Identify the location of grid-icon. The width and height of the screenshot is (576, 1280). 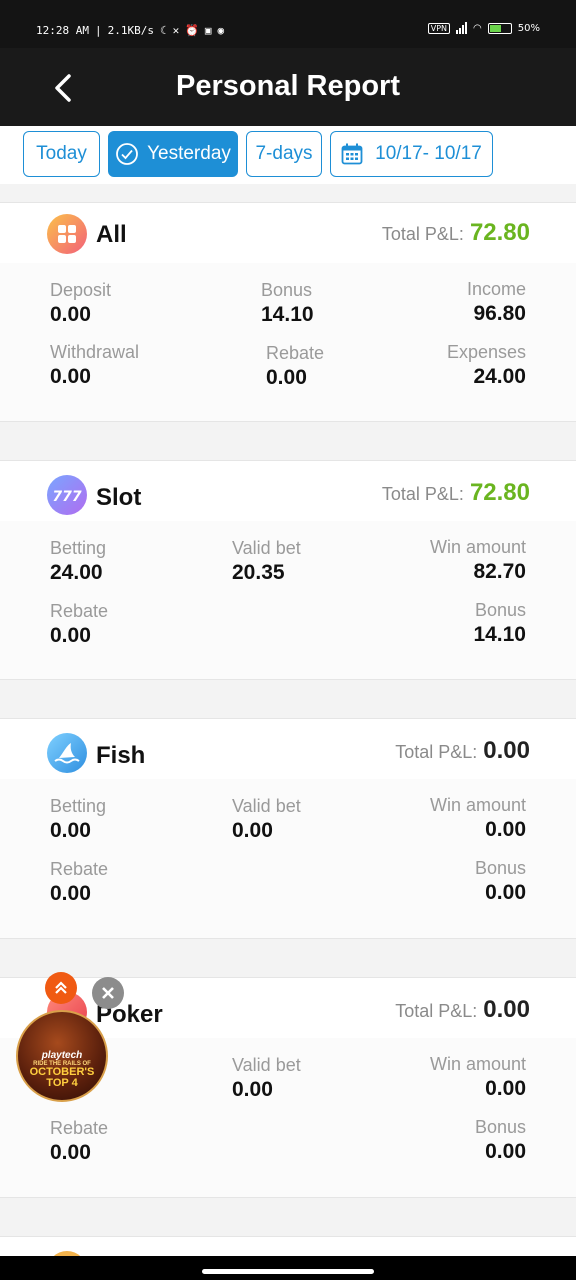
(67, 234).